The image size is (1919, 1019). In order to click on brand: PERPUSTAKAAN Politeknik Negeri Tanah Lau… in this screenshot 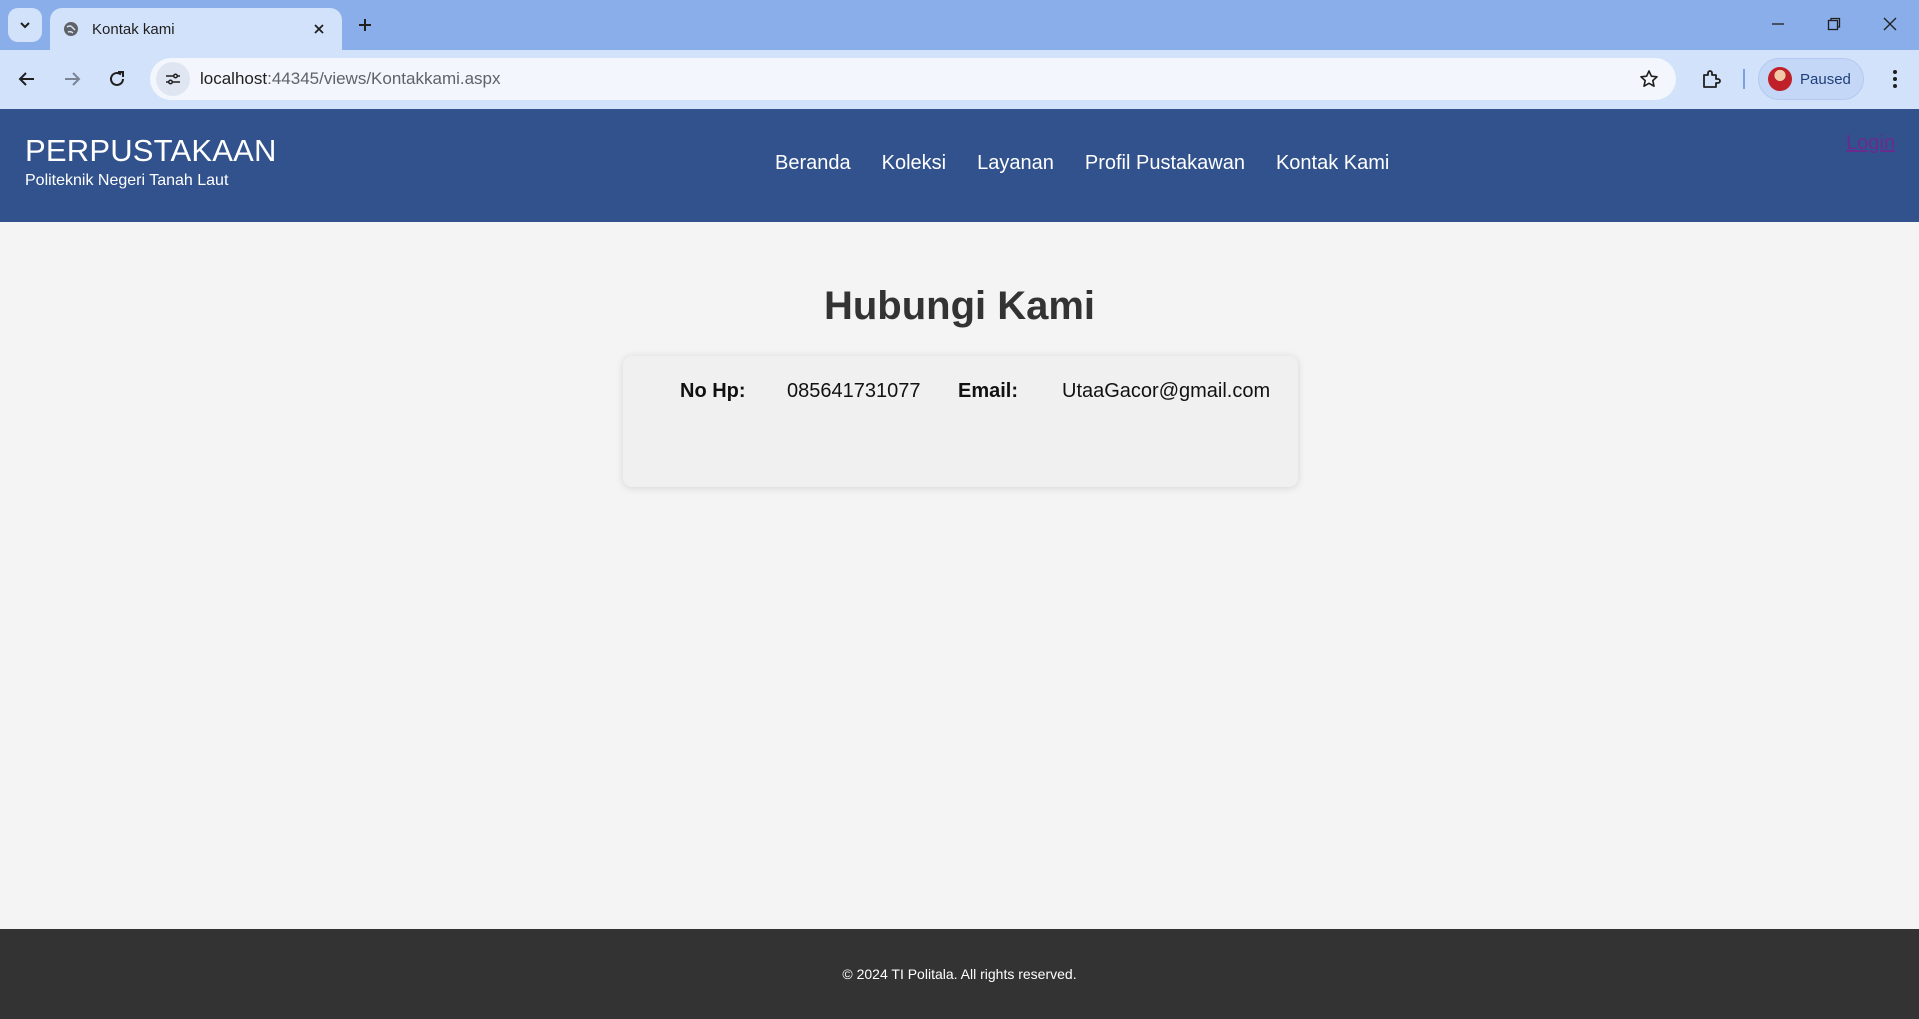, I will do `click(151, 161)`.